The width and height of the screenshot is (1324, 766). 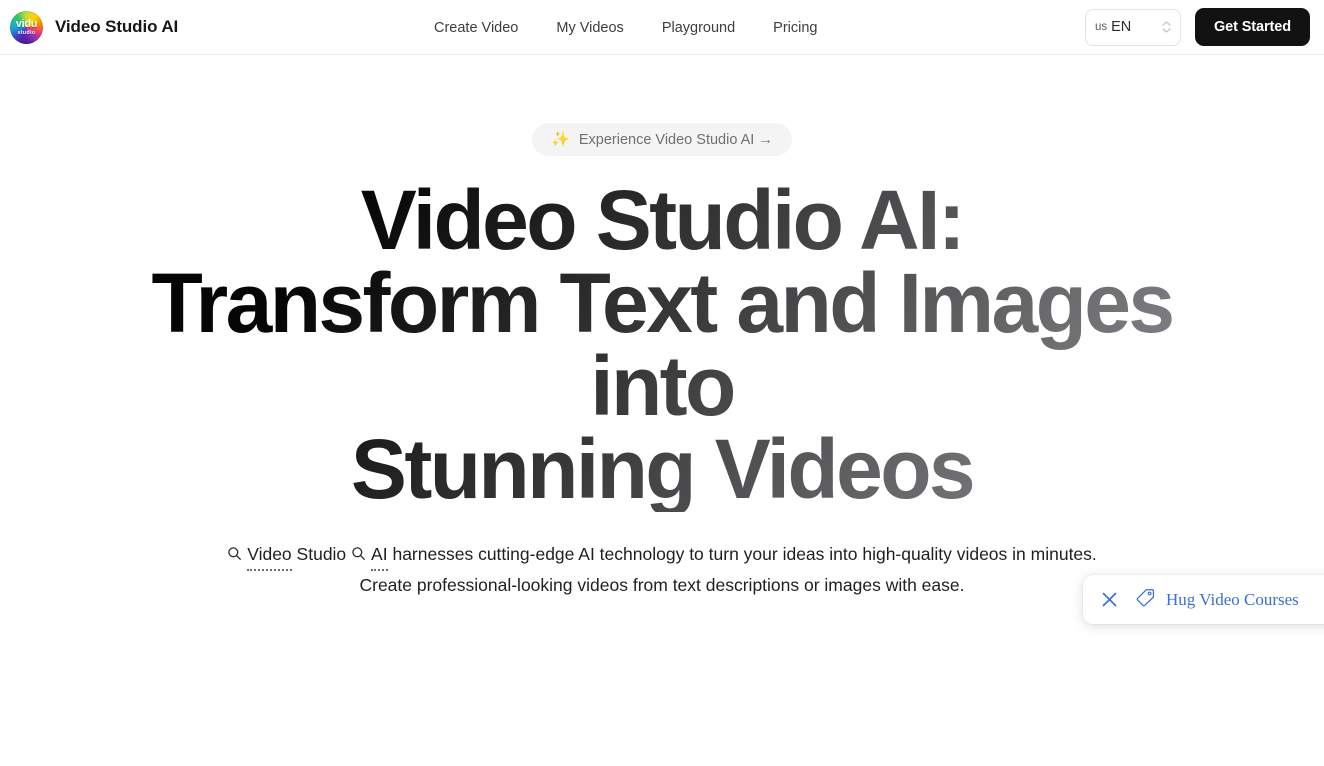 I want to click on vidu-studio-logo-icon: vidu studio, so click(x=26, y=27).